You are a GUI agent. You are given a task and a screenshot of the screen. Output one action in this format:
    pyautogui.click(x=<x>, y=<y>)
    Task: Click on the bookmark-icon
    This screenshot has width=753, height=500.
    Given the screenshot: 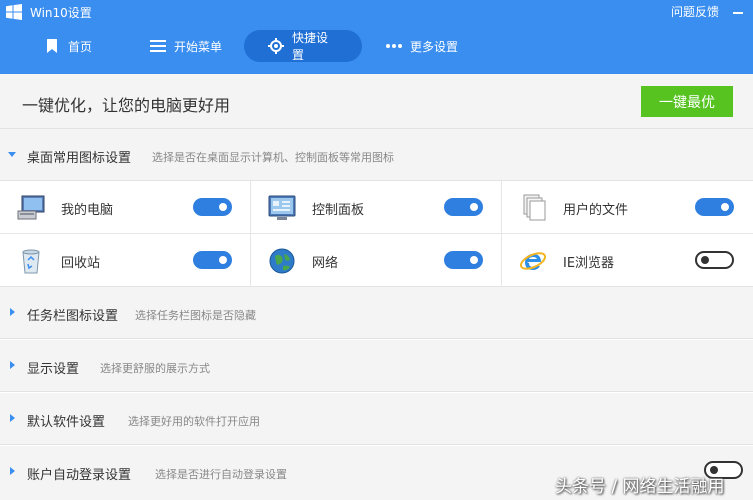 What is the action you would take?
    pyautogui.click(x=52, y=46)
    